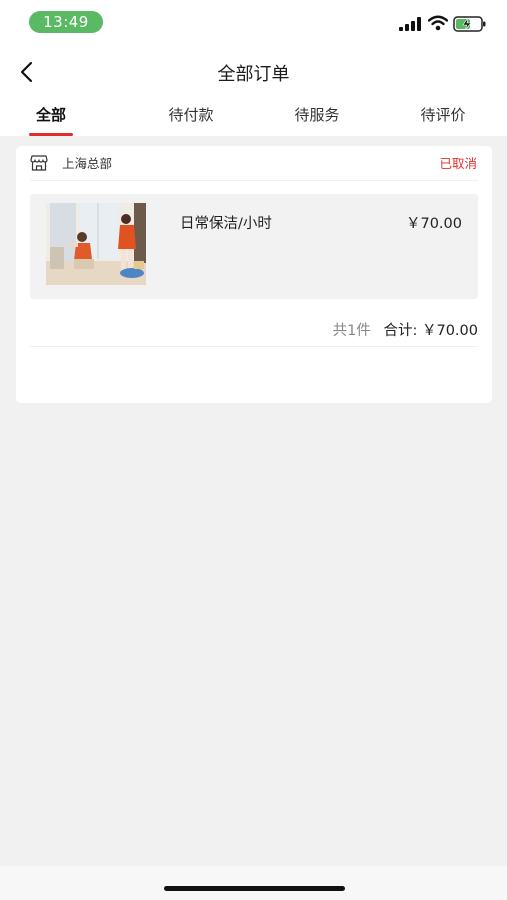  What do you see at coordinates (39, 163) in the screenshot?
I see `store-icon` at bounding box center [39, 163].